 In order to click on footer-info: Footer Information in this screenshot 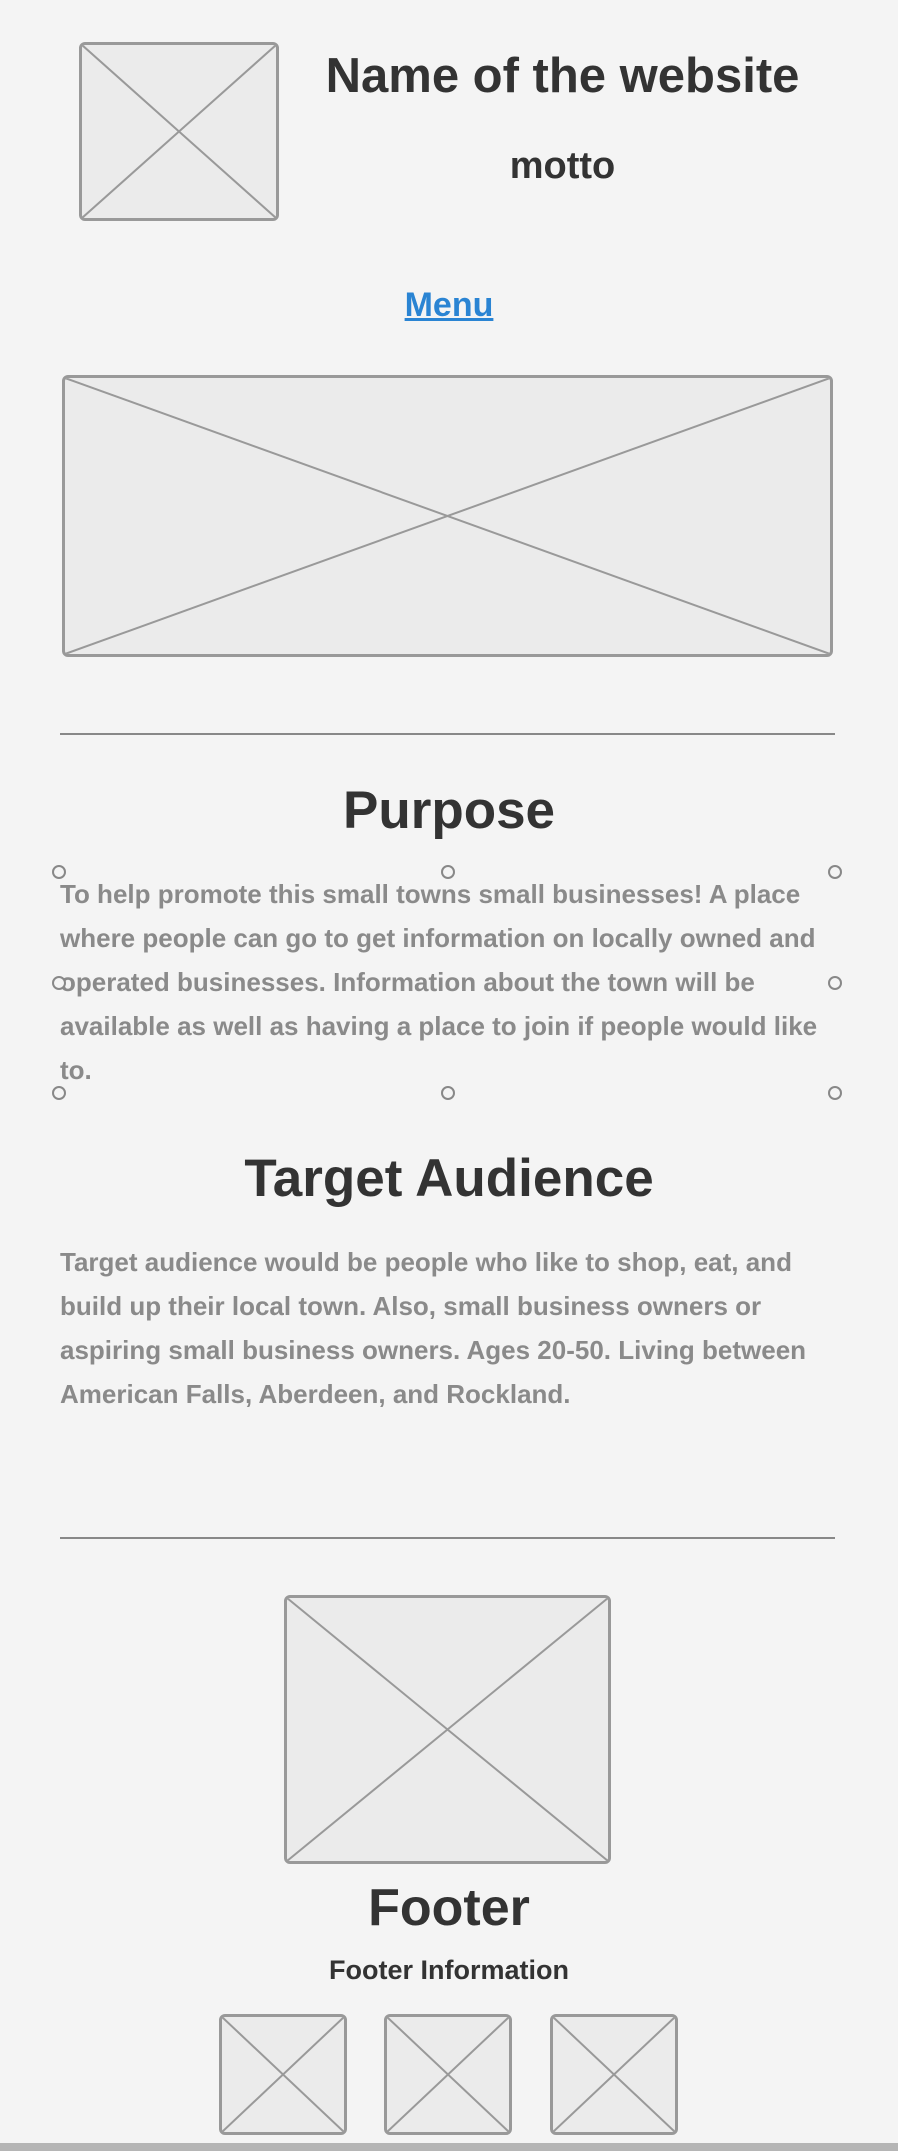, I will do `click(449, 1970)`.